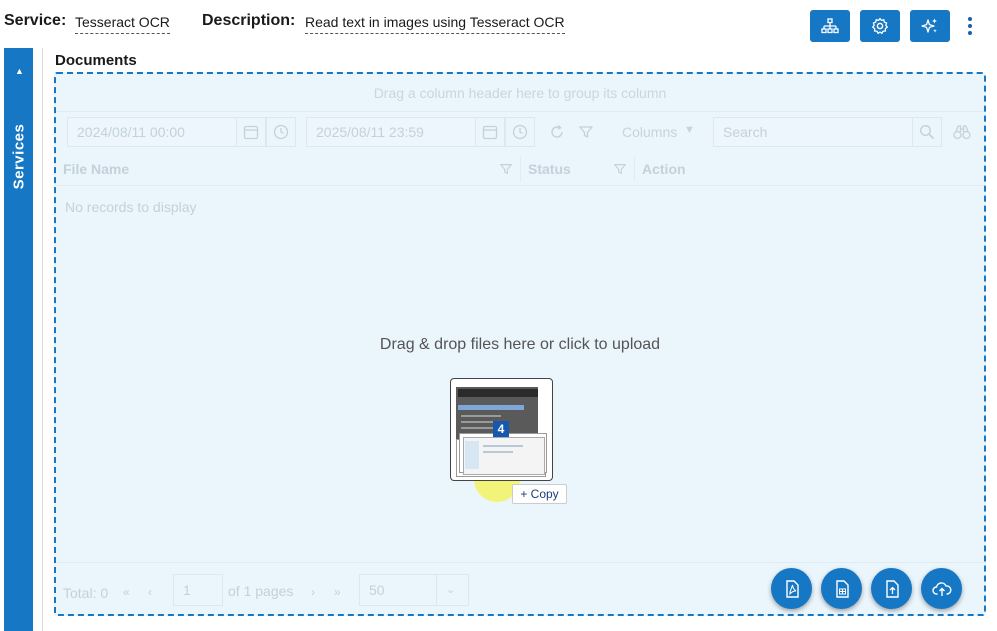  What do you see at coordinates (391, 132) in the screenshot?
I see `end-date-input: 2025/08/11 23:59` at bounding box center [391, 132].